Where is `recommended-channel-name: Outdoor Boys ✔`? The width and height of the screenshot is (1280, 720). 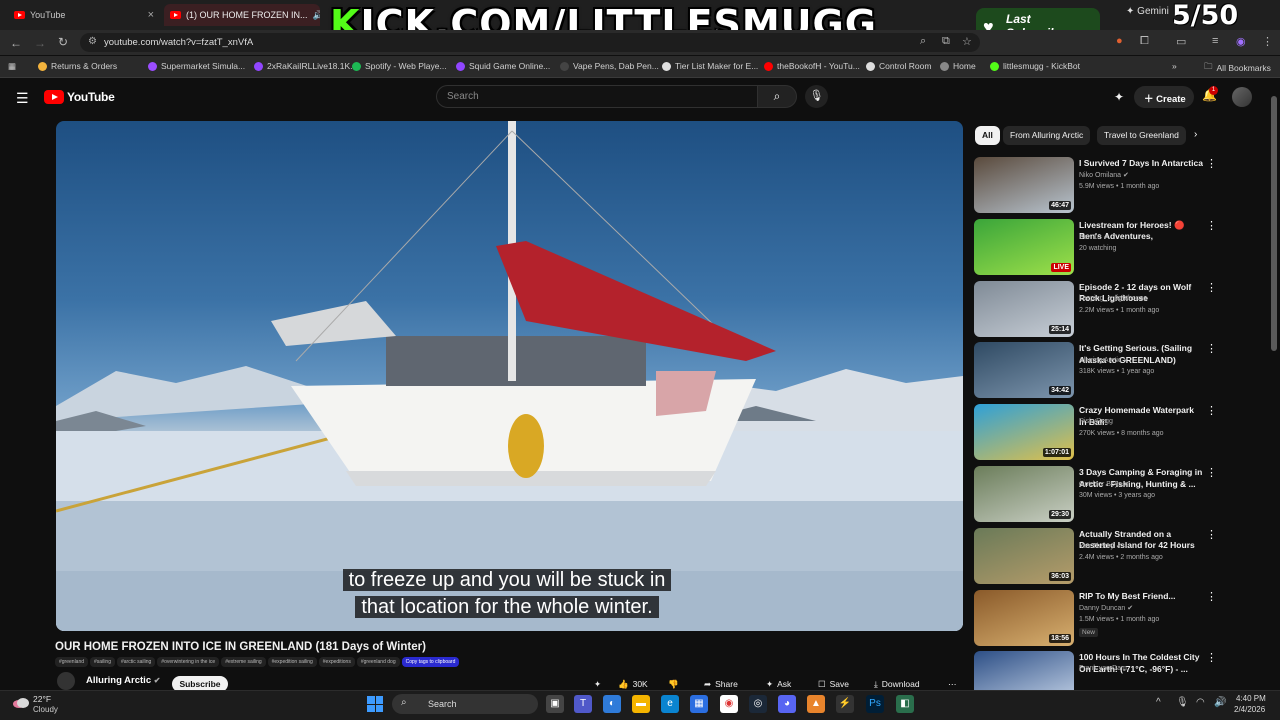 recommended-channel-name: Outdoor Boys ✔ is located at coordinates (1104, 484).